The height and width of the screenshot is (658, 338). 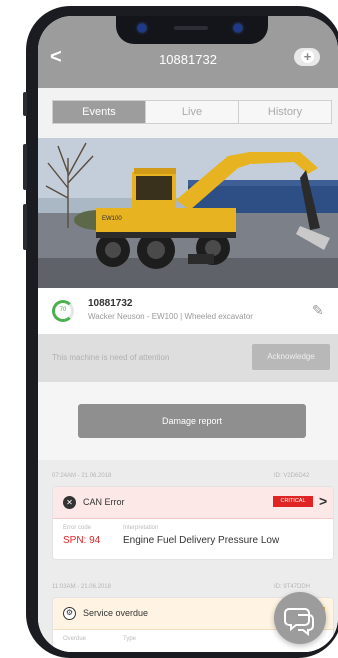 I want to click on speaker-grille, so click(x=191, y=28).